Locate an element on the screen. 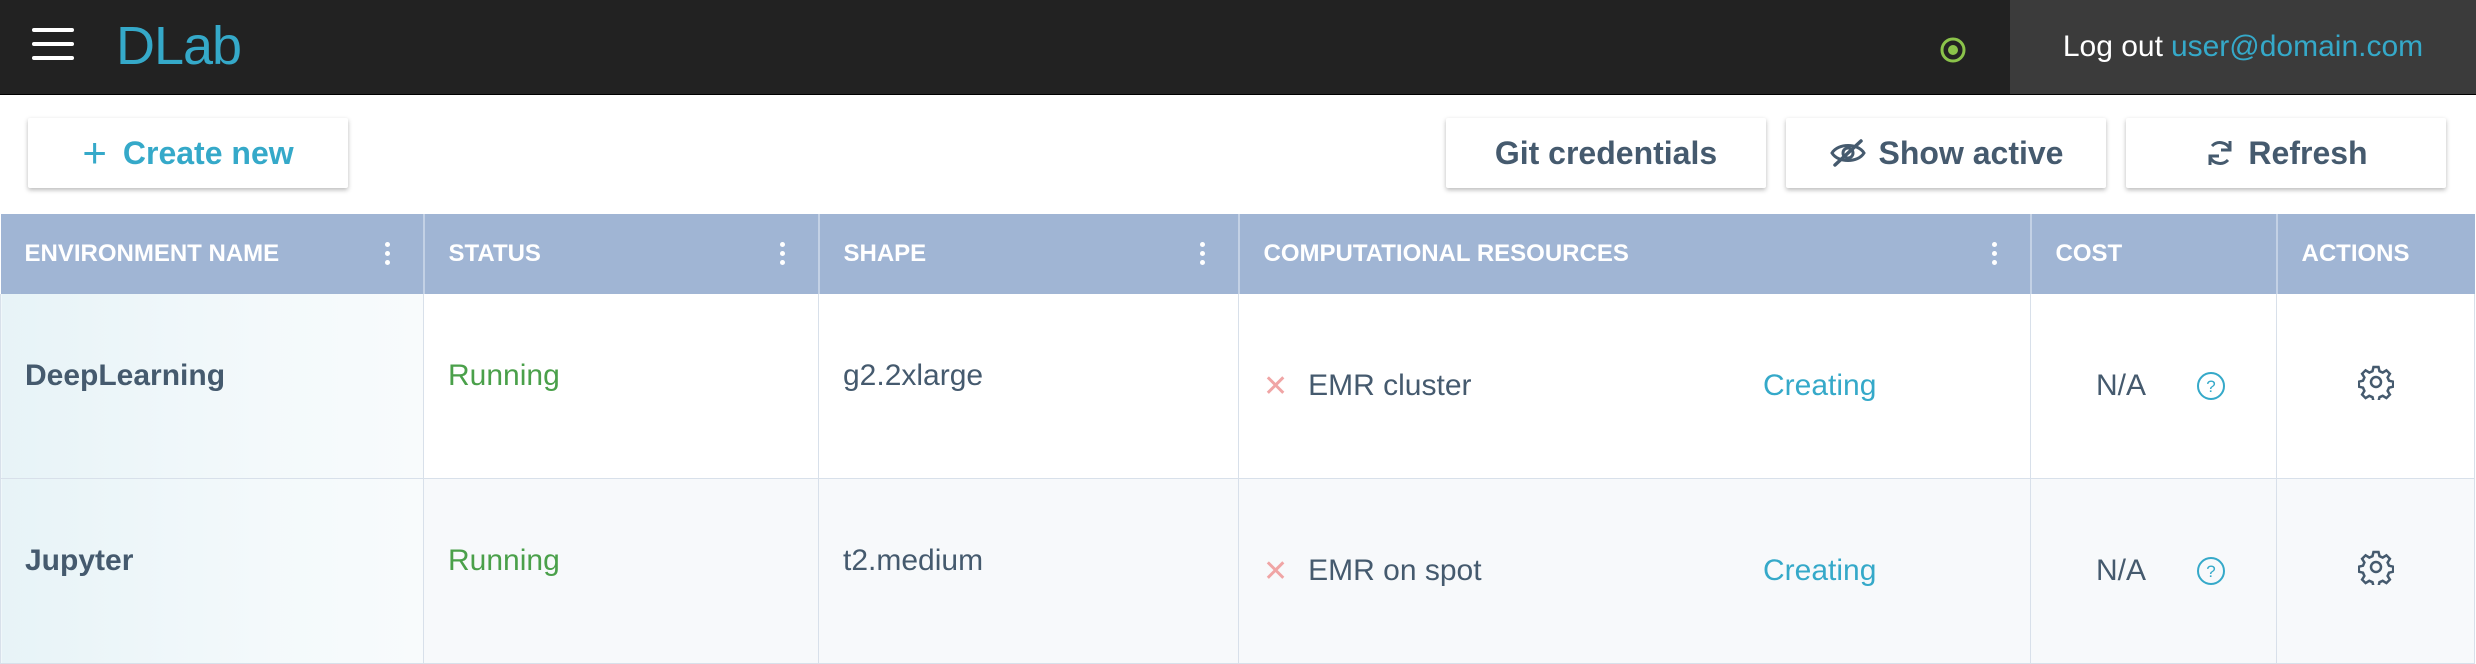 This screenshot has width=2476, height=664. environment-name: Jupyter is located at coordinates (212, 571).